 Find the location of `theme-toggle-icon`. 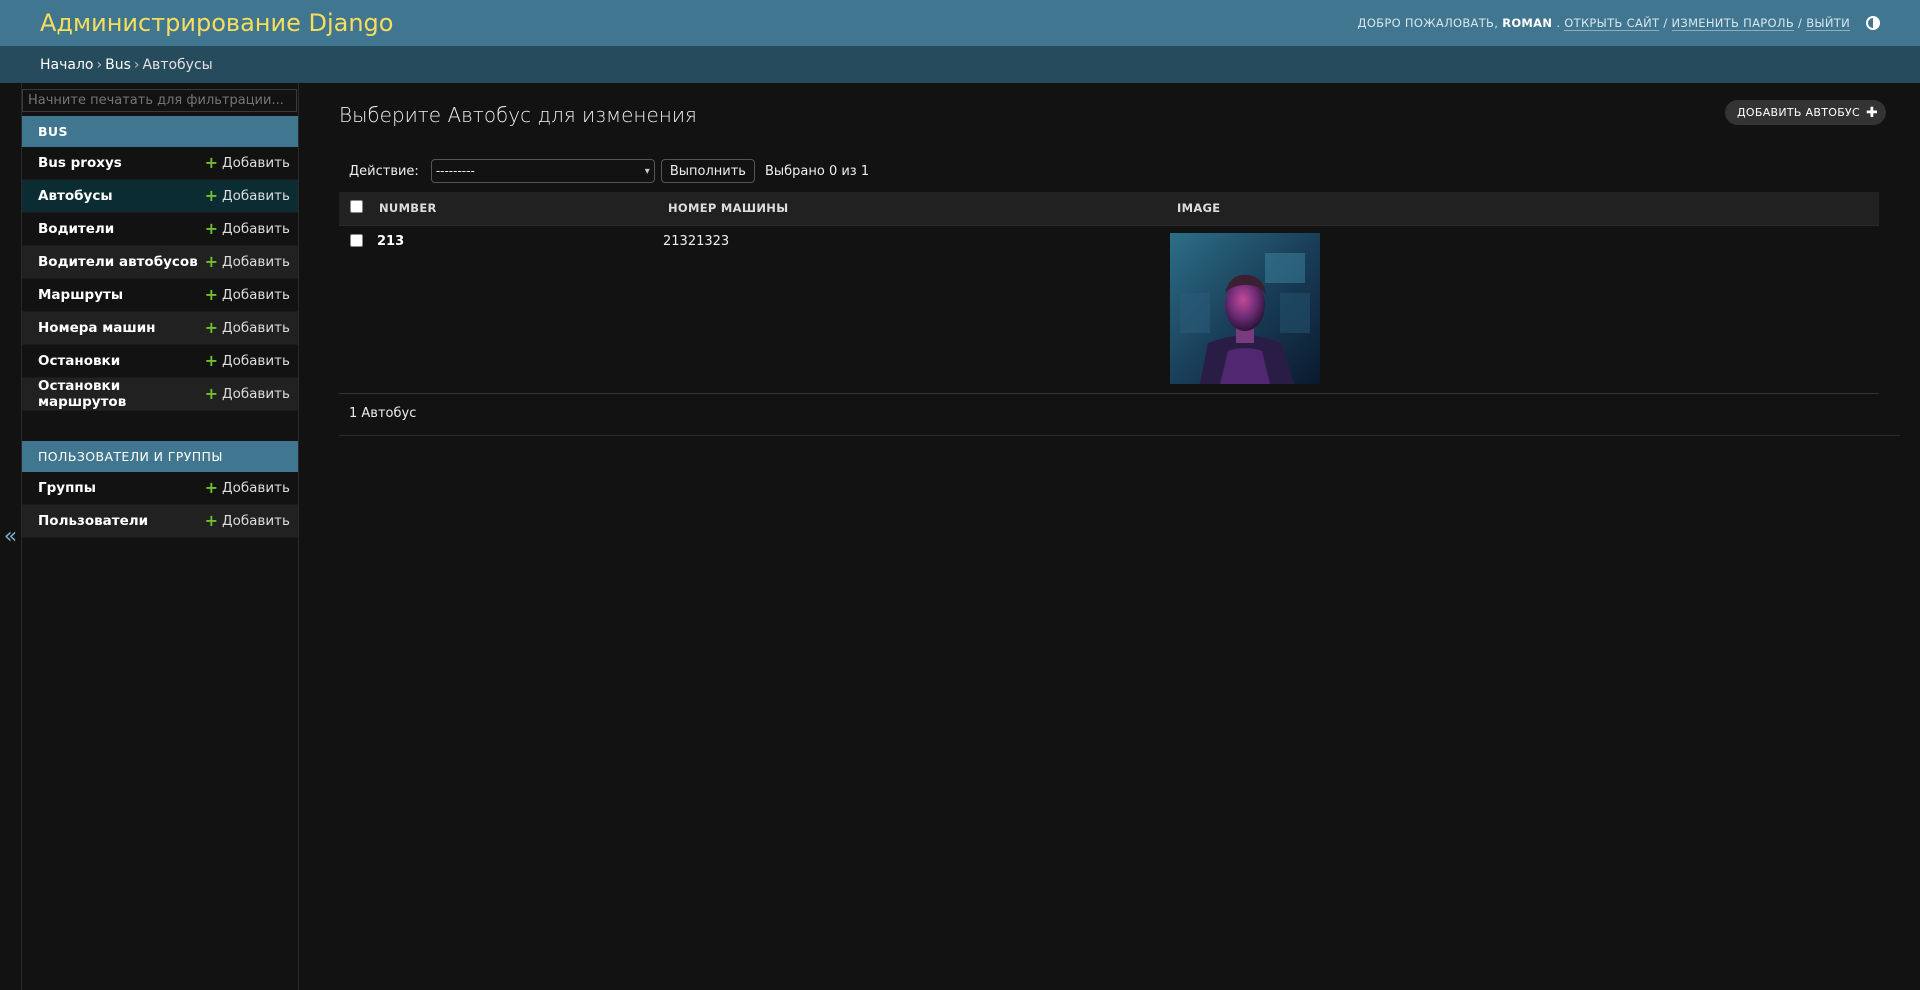

theme-toggle-icon is located at coordinates (1873, 23).